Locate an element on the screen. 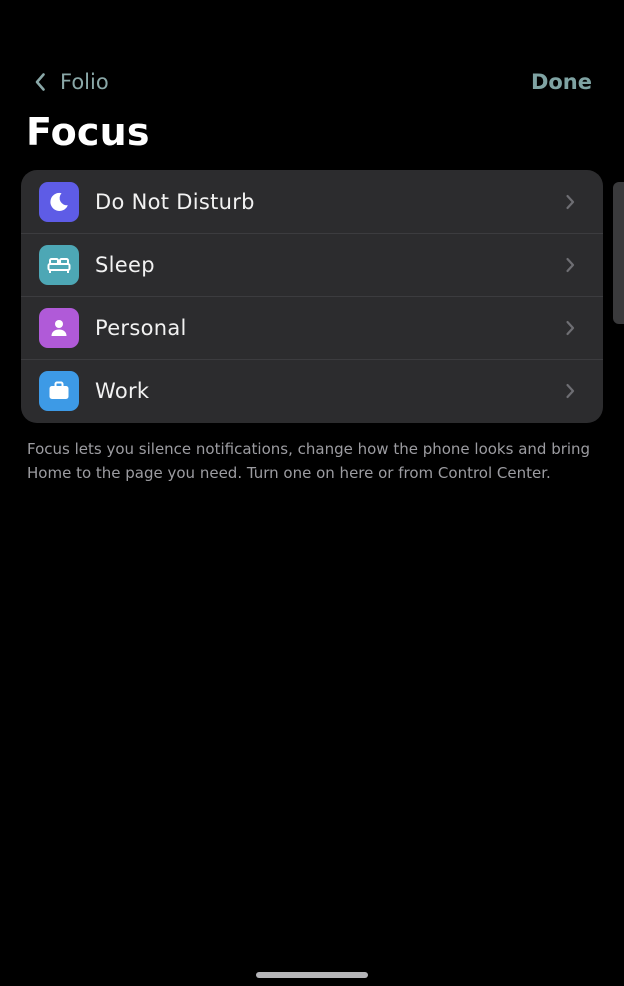  back-button: Folio is located at coordinates (71, 82).